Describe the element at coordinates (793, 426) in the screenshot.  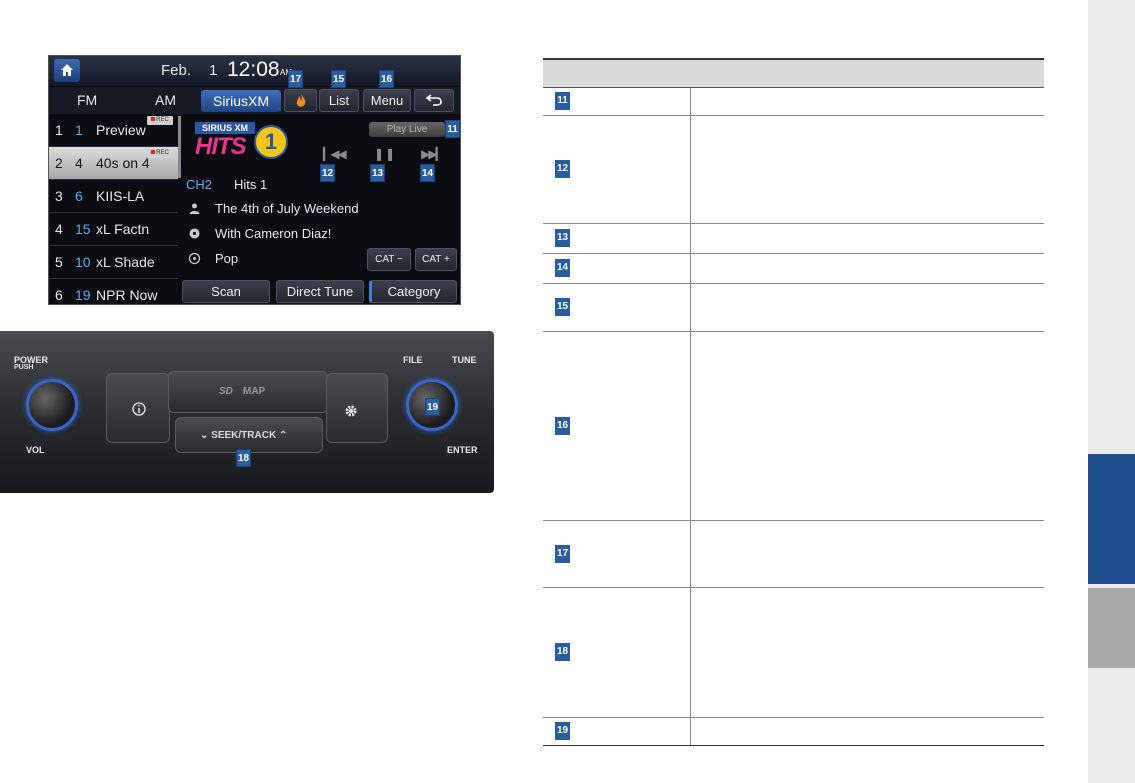
I see `table-row: 16` at that location.